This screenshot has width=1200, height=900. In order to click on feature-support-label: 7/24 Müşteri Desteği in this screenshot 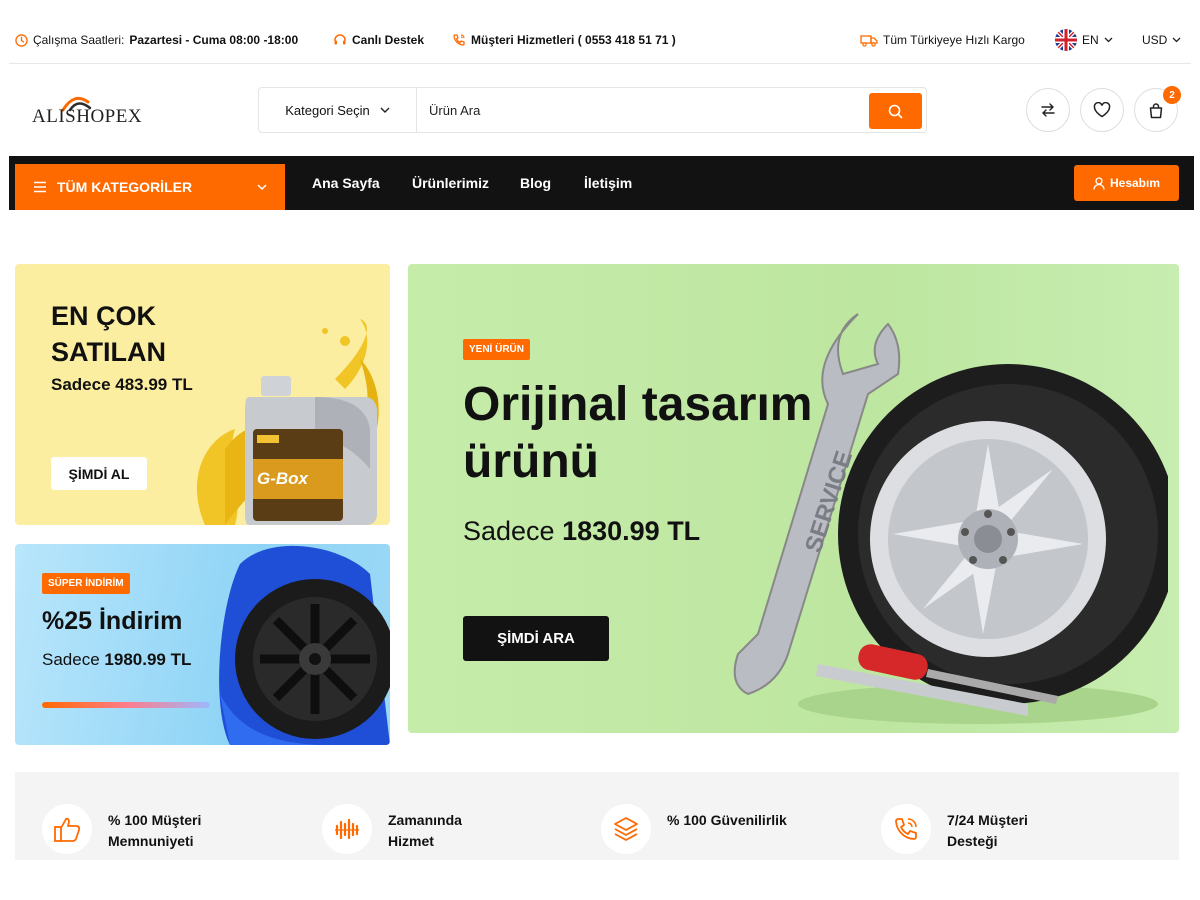, I will do `click(987, 830)`.